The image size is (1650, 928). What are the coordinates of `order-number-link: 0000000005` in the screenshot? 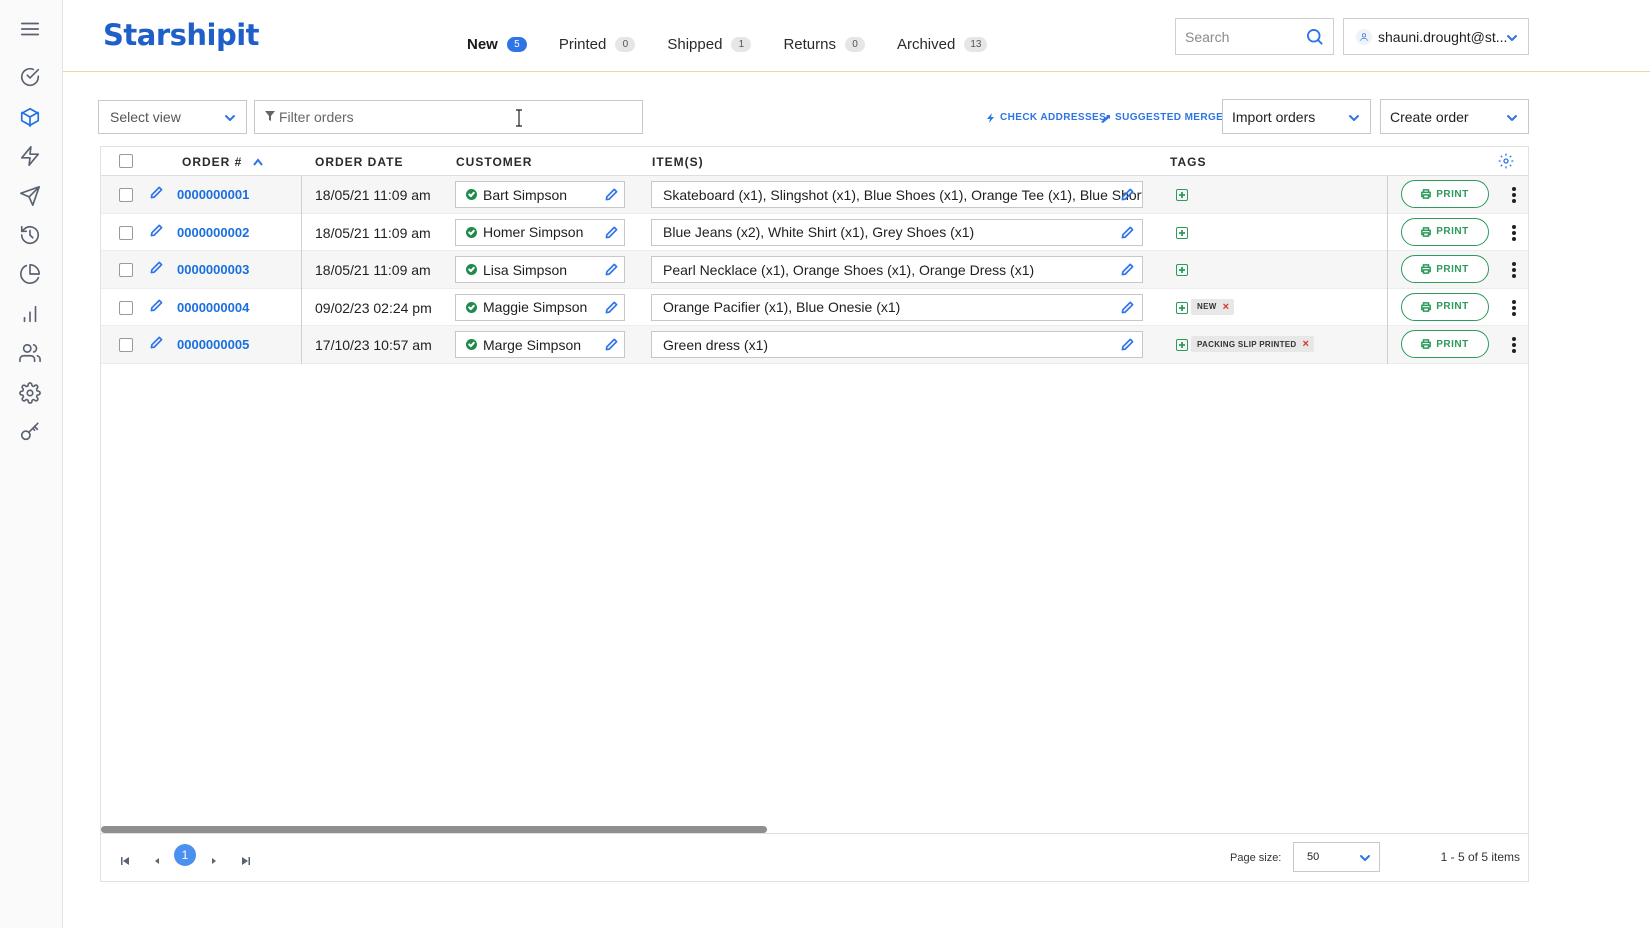 It's located at (213, 344).